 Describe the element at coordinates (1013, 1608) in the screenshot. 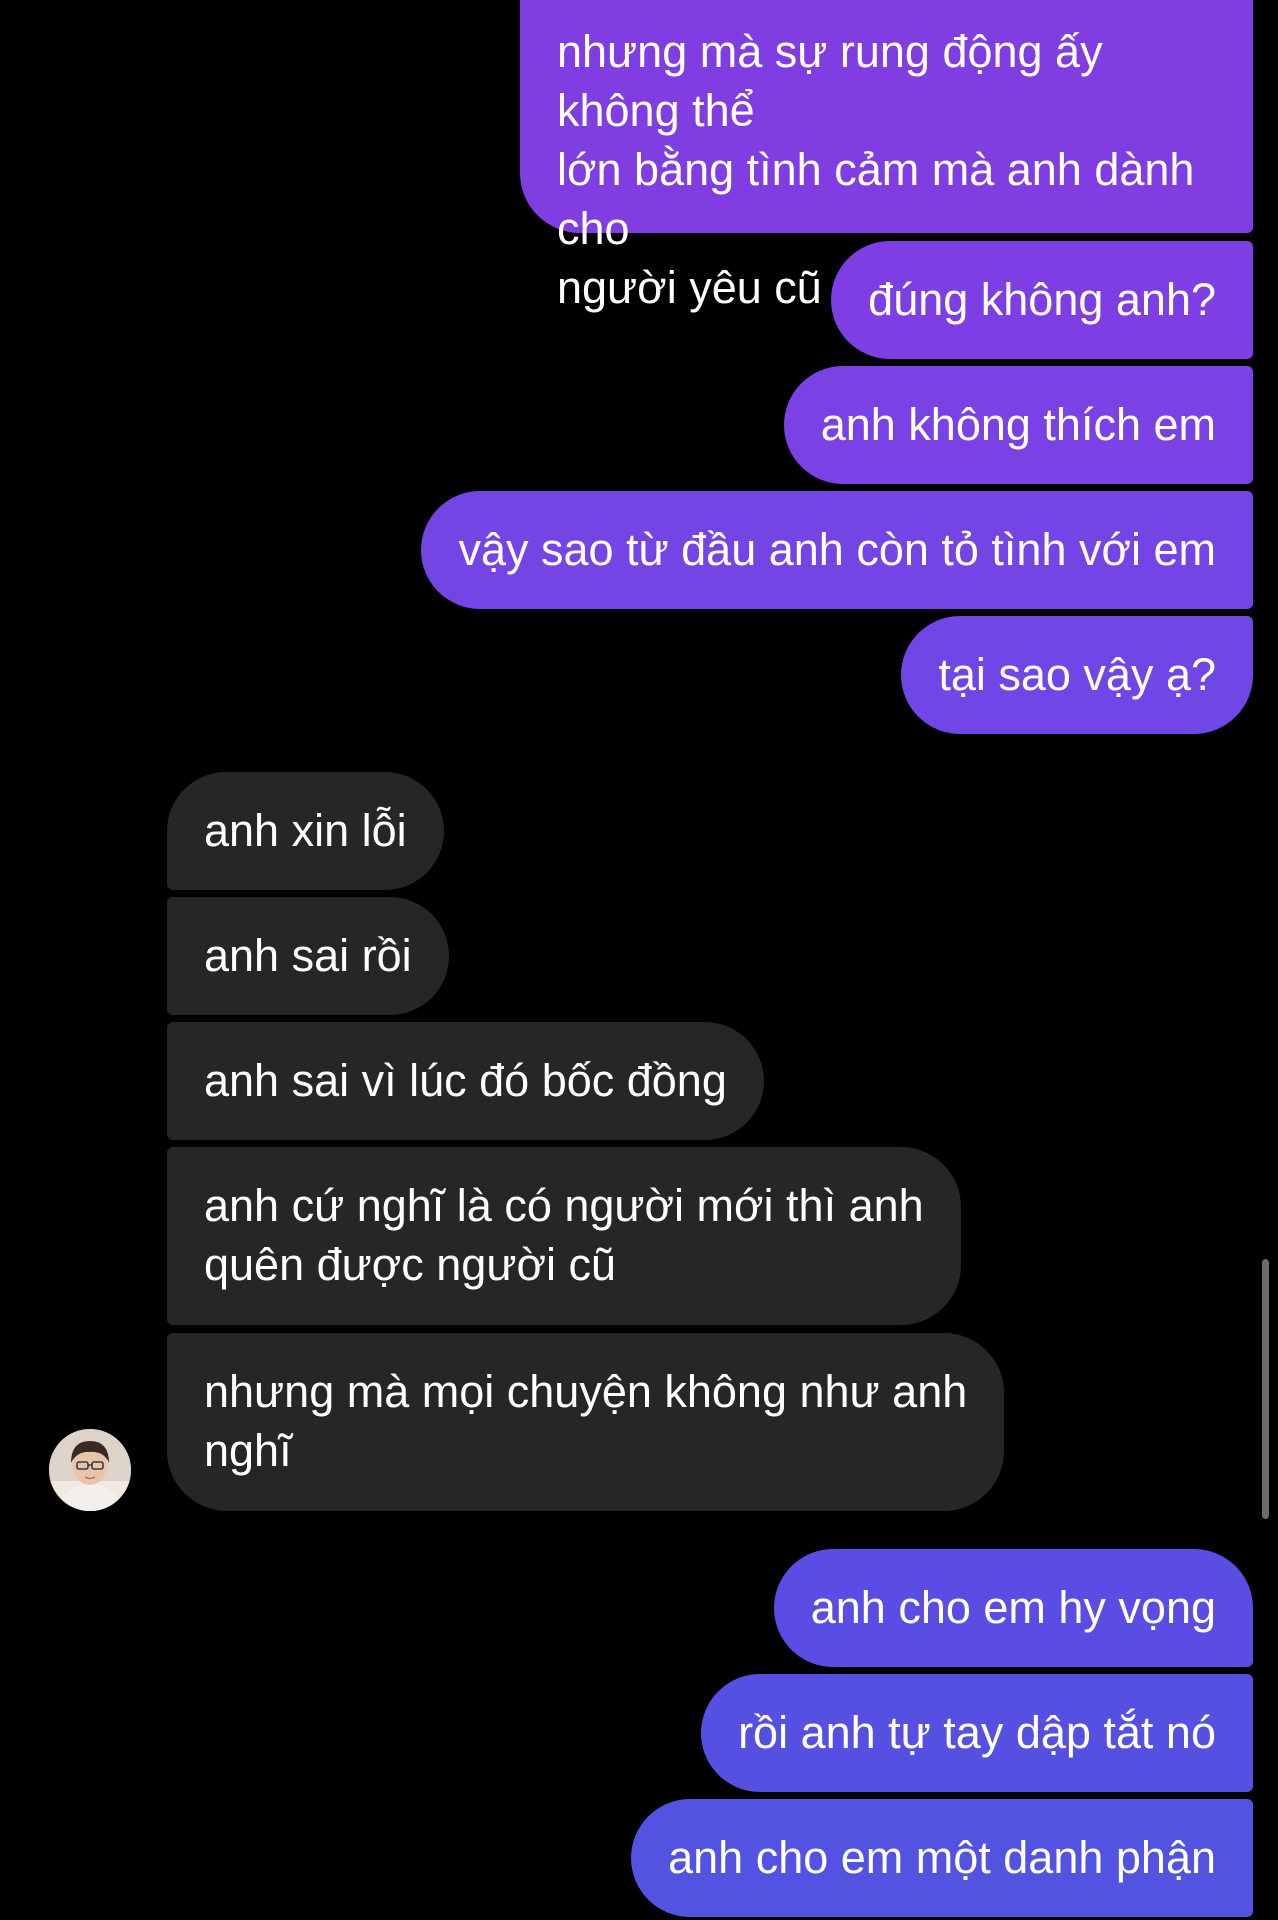

I see `outgoing-message: anh cho em hy vọng` at that location.